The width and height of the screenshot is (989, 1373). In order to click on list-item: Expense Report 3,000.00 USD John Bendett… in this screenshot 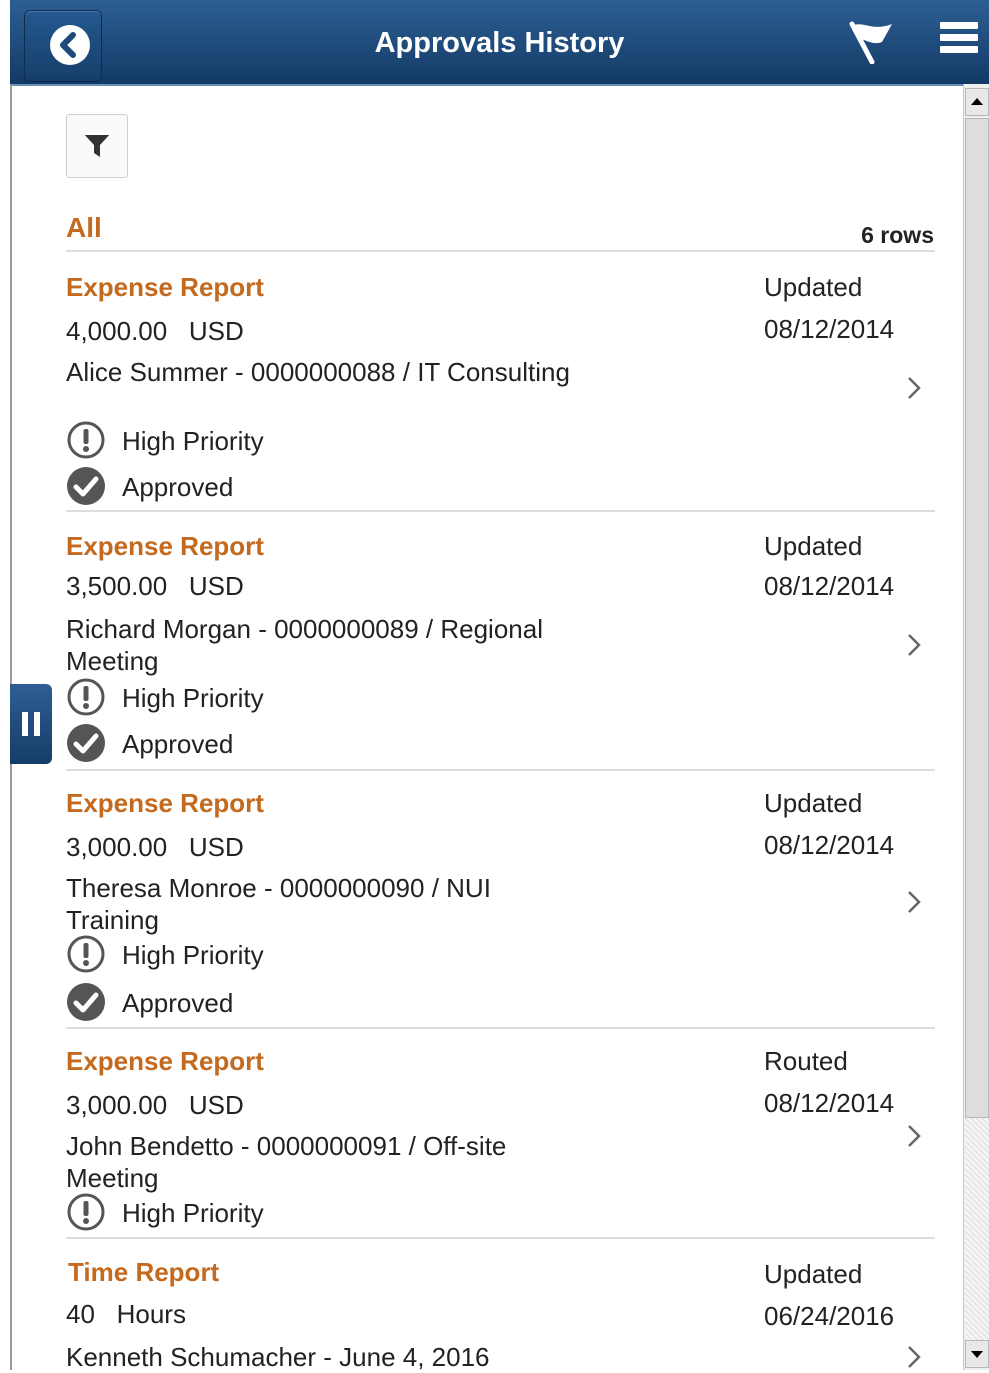, I will do `click(500, 1142)`.